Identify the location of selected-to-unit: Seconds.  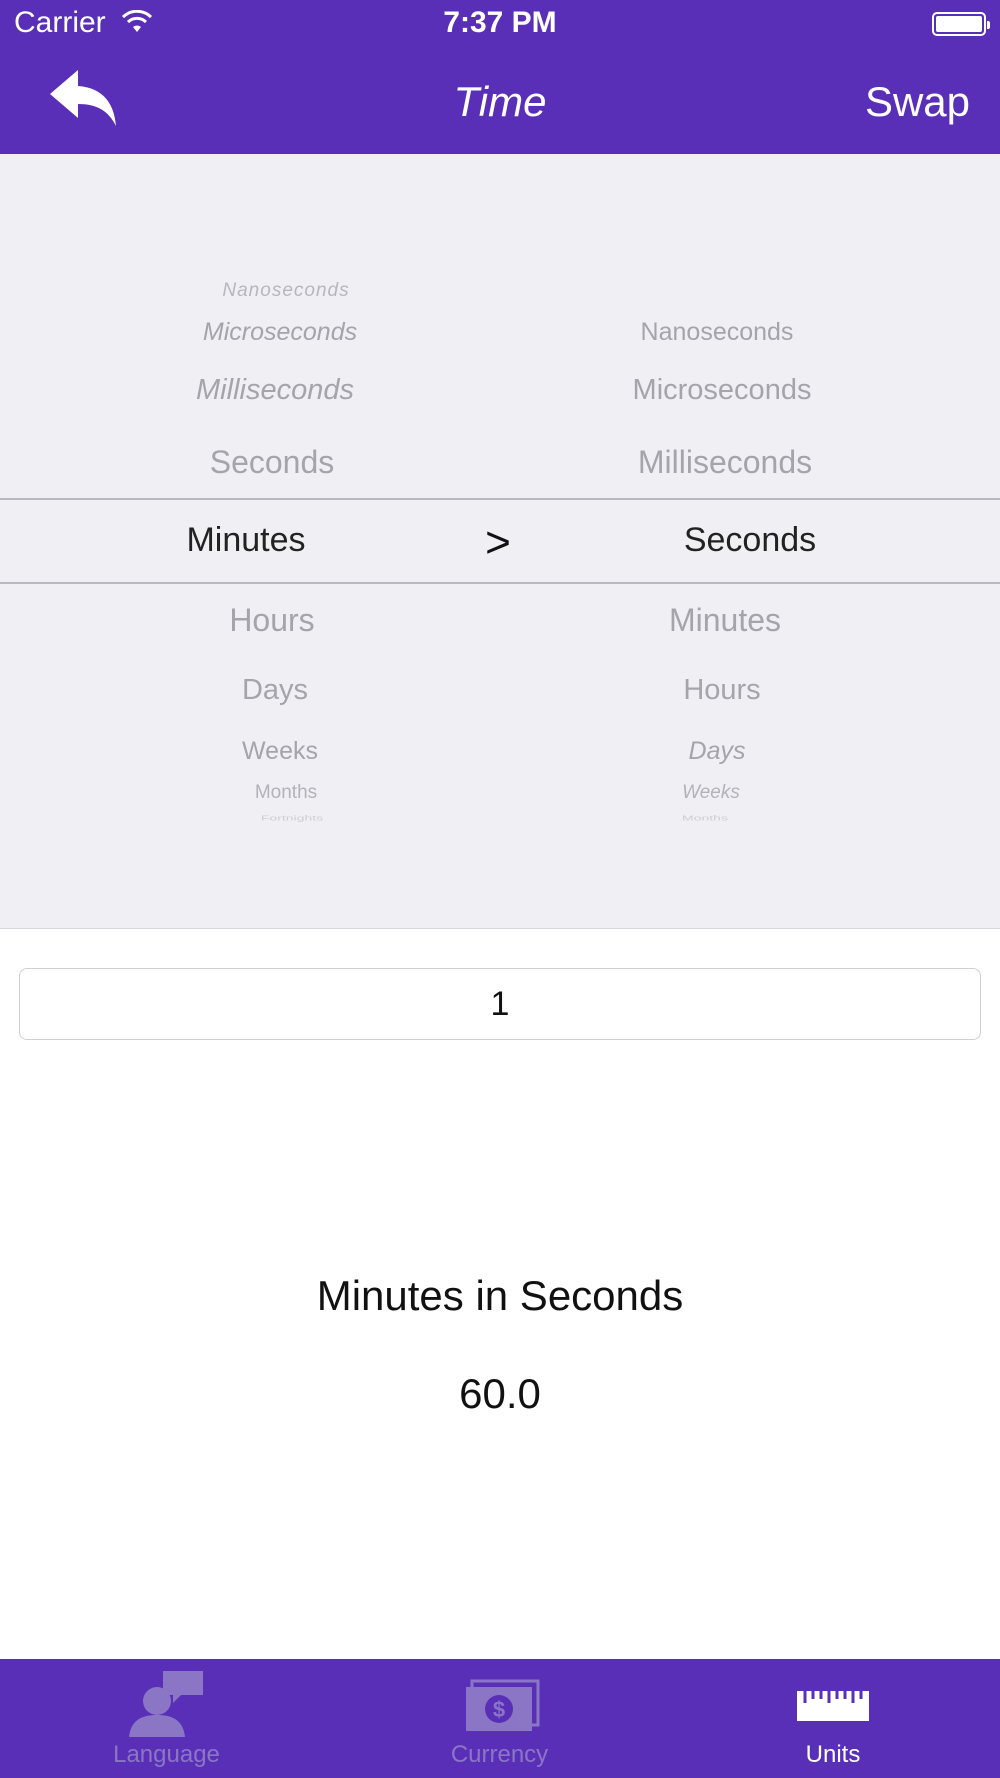
(750, 540).